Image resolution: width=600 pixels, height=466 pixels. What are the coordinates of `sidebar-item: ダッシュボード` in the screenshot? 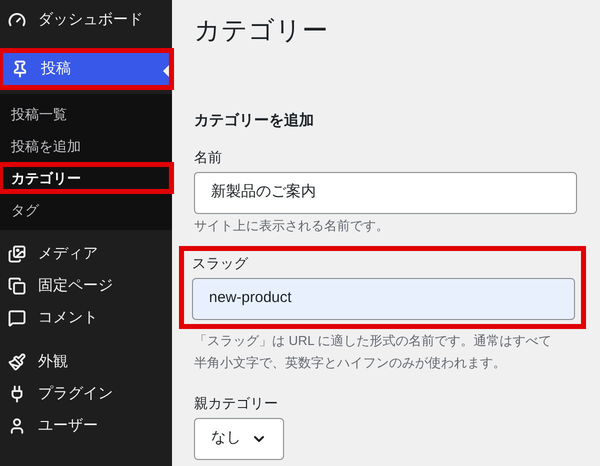 It's located at (86, 20).